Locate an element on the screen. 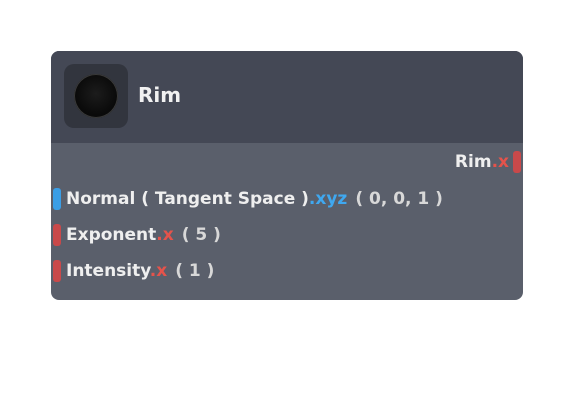  node-title: Rim is located at coordinates (160, 95).